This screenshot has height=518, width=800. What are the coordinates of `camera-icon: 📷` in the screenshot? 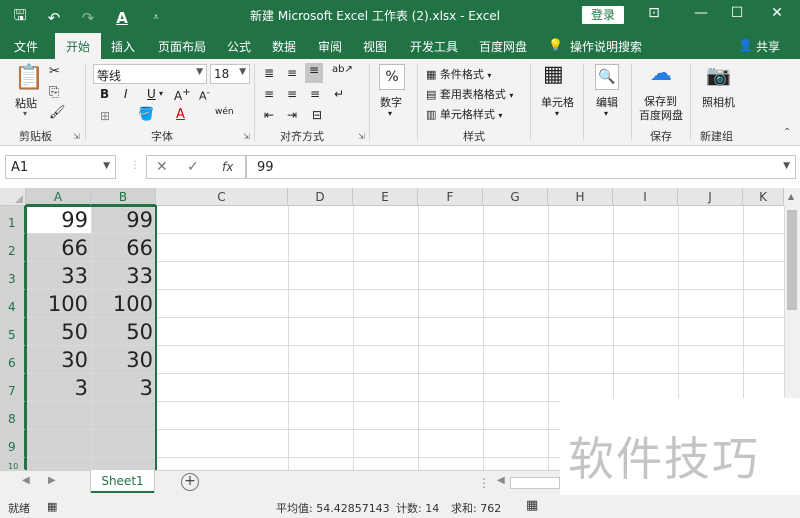 It's located at (718, 75).